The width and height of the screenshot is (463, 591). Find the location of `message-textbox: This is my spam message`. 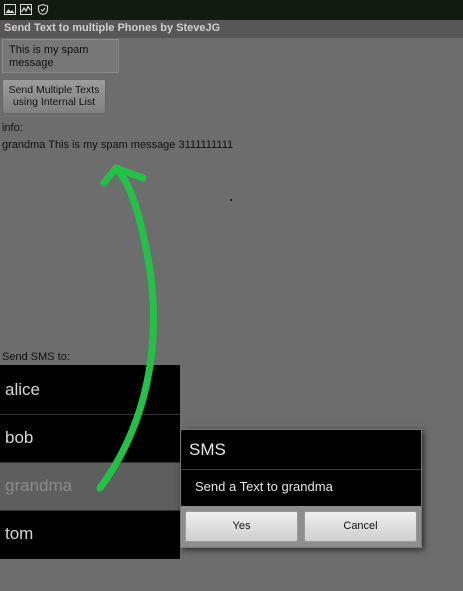

message-textbox: This is my spam message is located at coordinates (60, 56).